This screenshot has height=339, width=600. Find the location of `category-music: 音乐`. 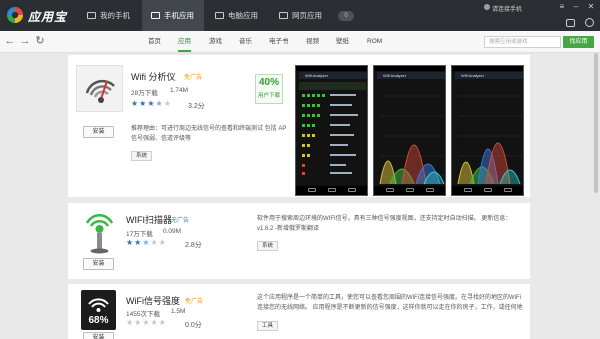

category-music: 音乐 is located at coordinates (245, 41).